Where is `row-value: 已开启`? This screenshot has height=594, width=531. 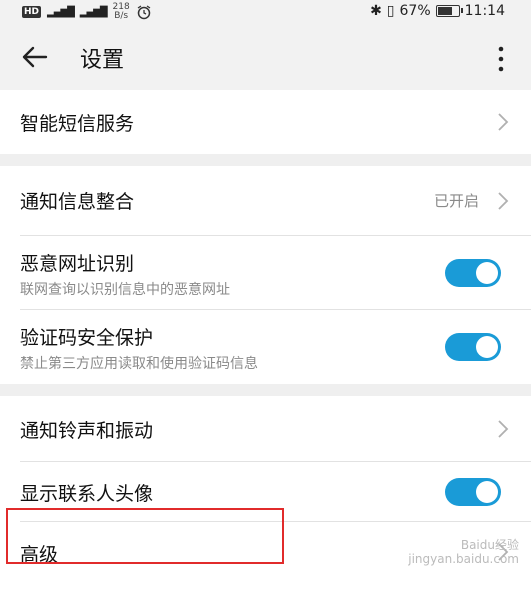
row-value: 已开启 is located at coordinates (456, 201).